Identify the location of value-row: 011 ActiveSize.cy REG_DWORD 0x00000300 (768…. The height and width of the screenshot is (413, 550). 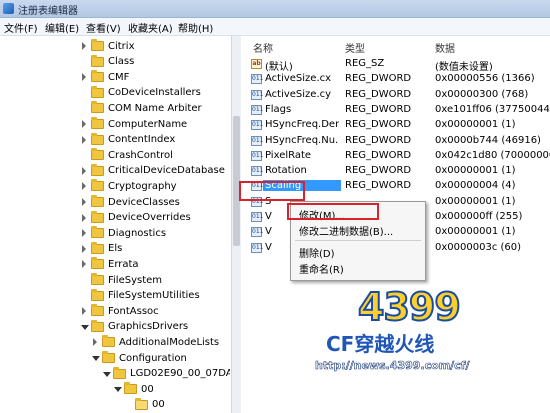
(397, 95).